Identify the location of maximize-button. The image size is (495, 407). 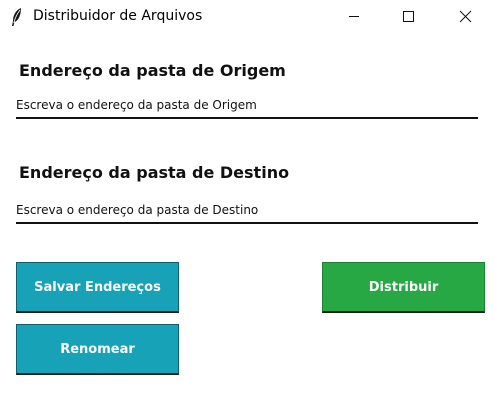
(408, 16).